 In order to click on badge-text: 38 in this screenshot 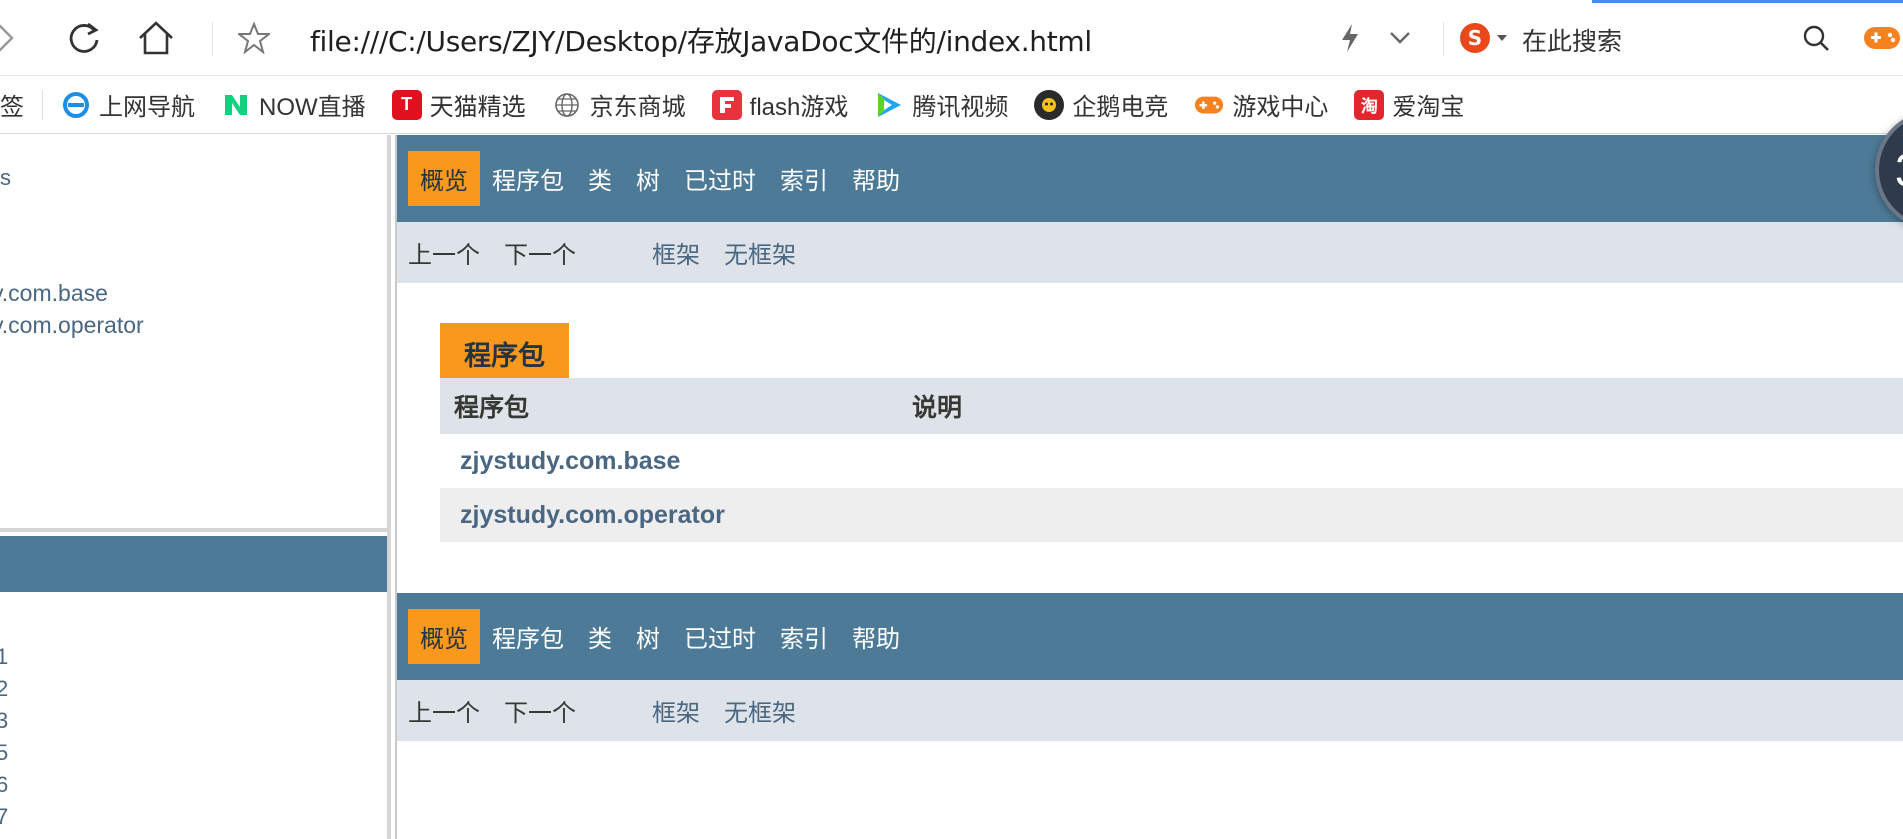, I will do `click(1899, 170)`.